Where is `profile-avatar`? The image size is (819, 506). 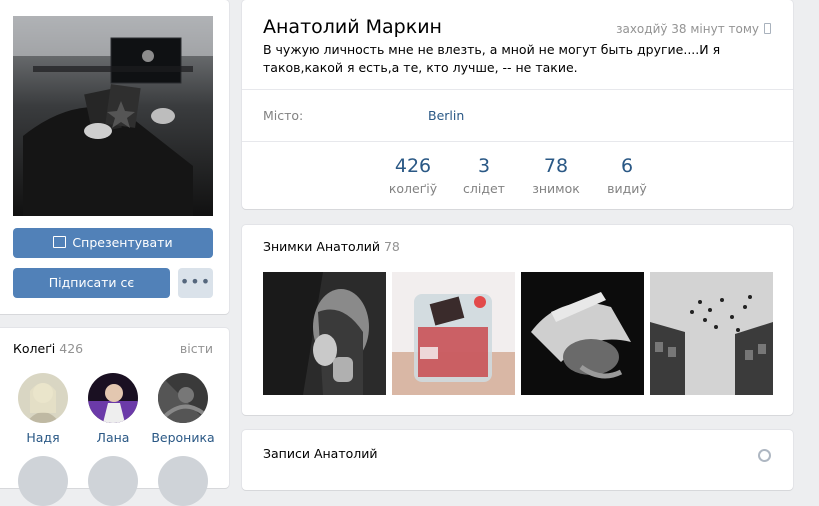
profile-avatar is located at coordinates (113, 116).